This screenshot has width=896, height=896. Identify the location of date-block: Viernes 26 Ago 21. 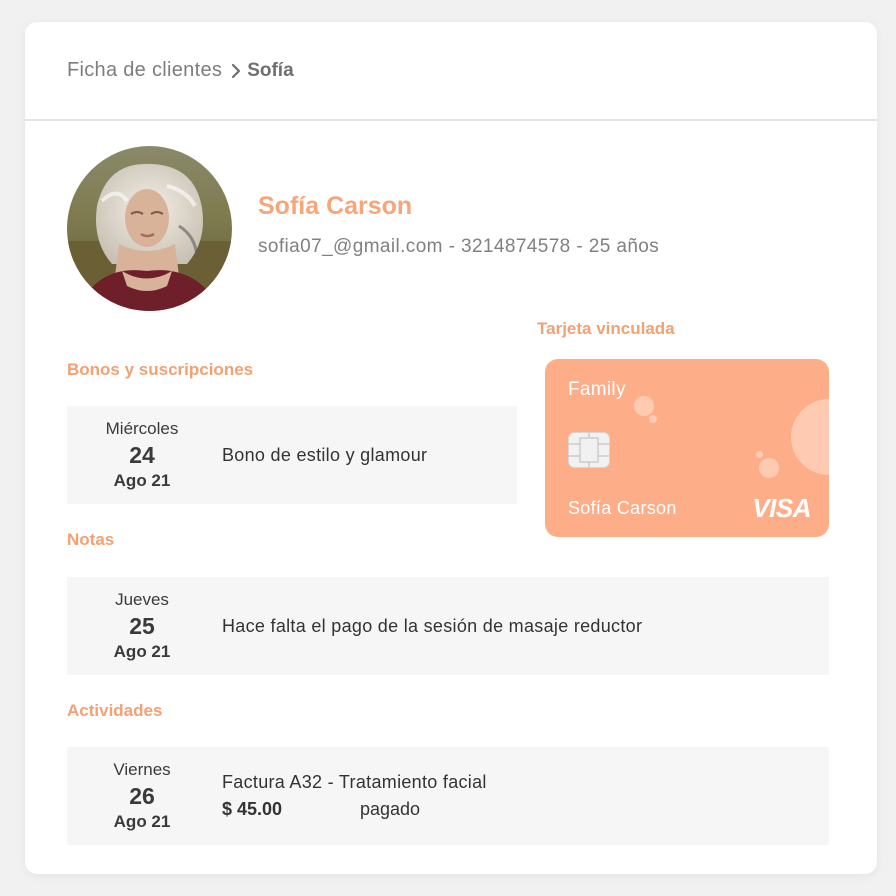
(142, 796).